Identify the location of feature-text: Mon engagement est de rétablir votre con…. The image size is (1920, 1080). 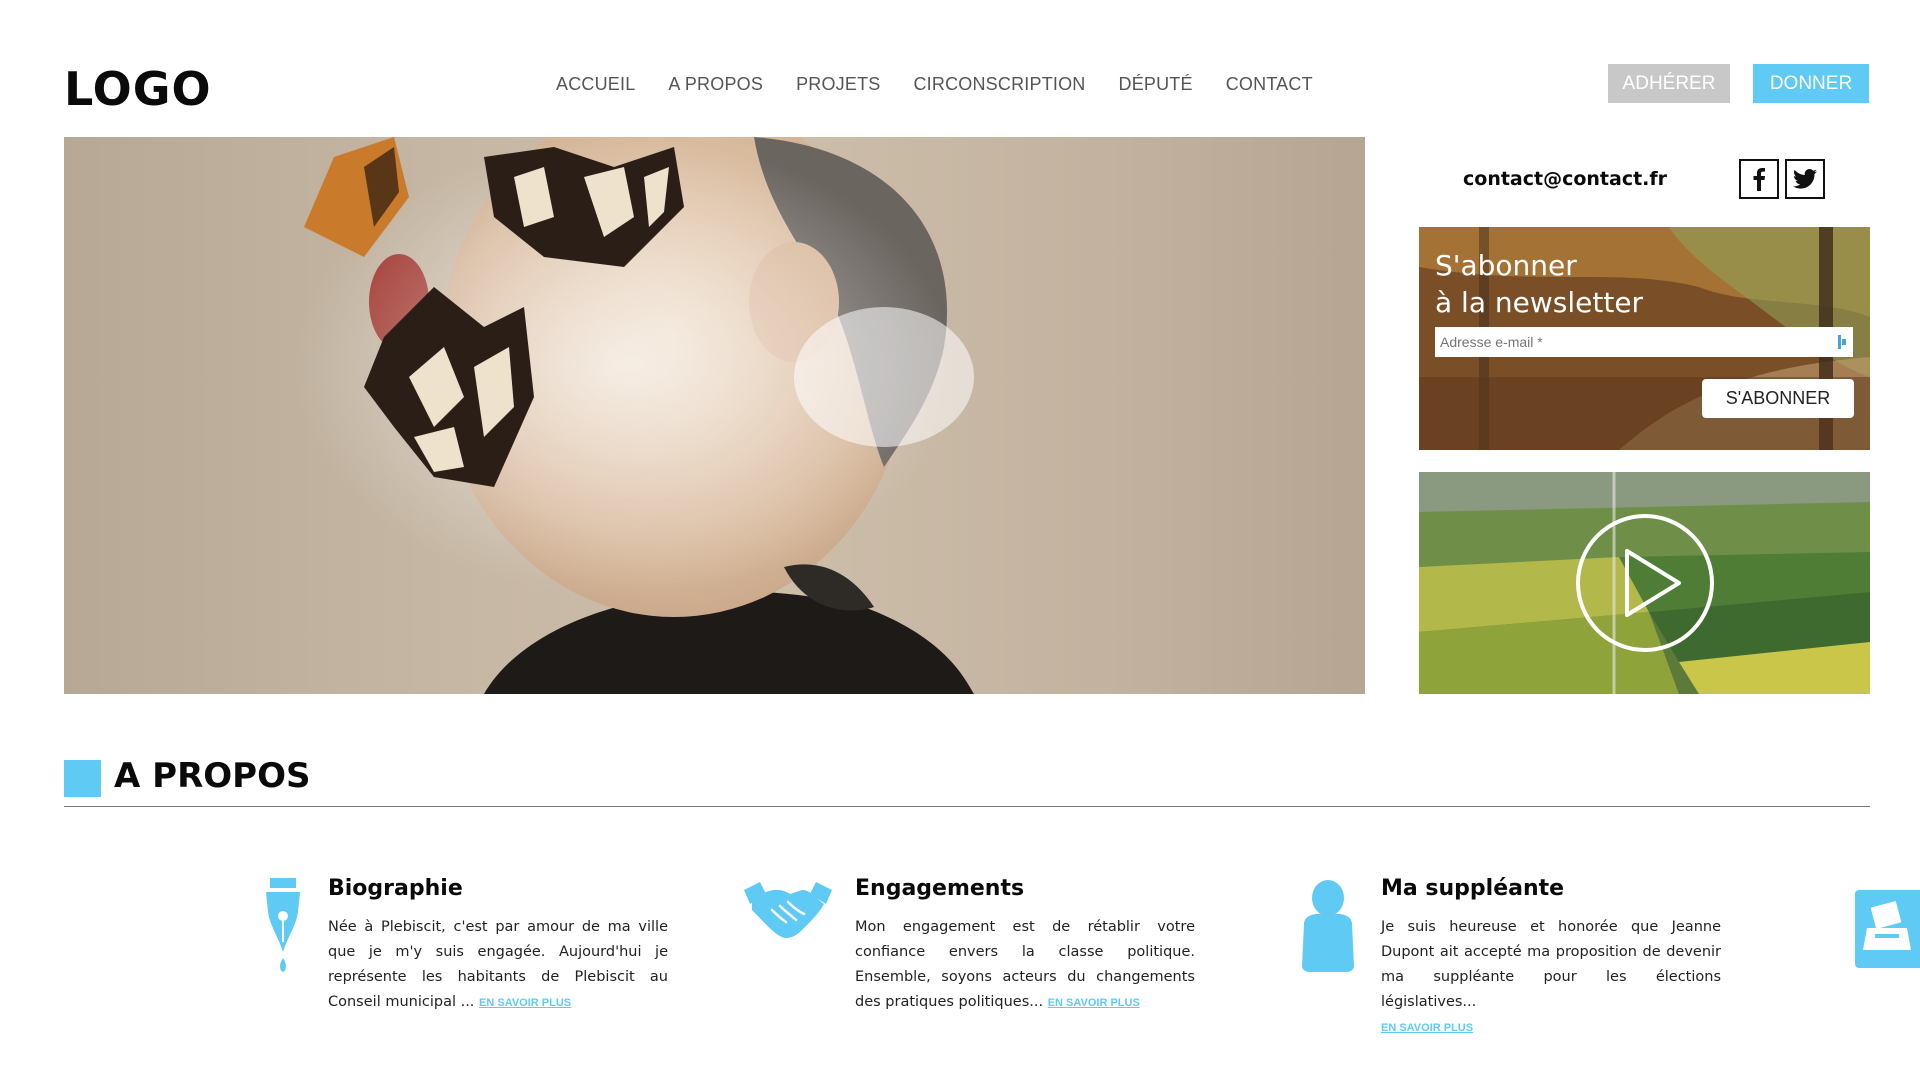
(1025, 965).